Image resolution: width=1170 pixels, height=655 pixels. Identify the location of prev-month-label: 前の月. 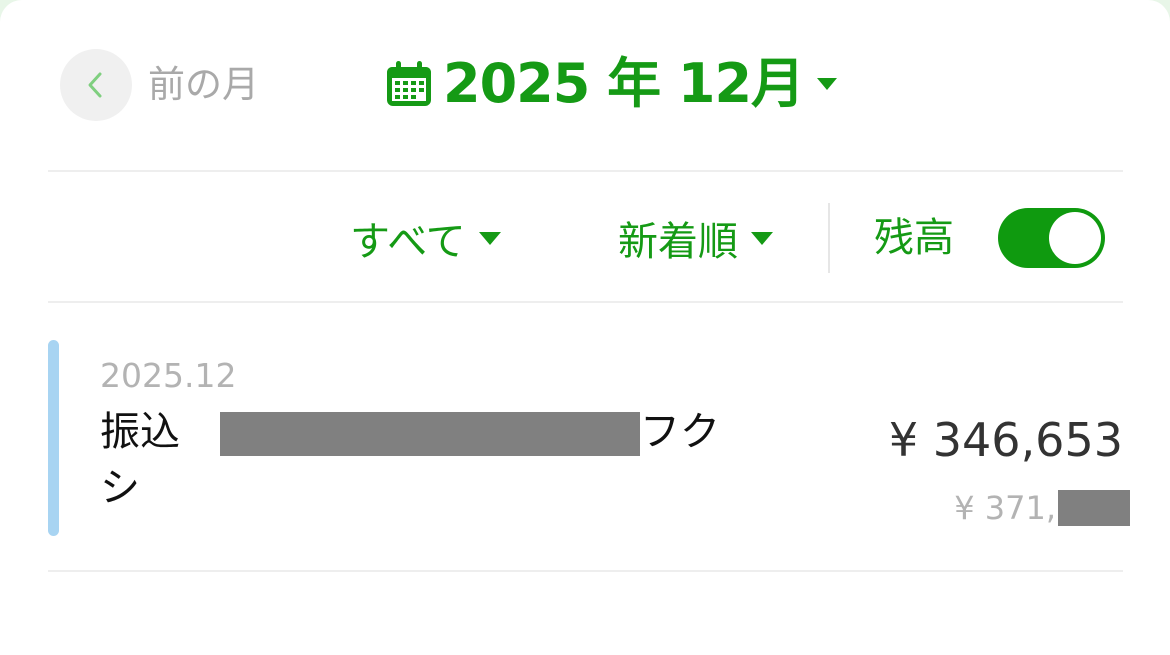
(203, 85).